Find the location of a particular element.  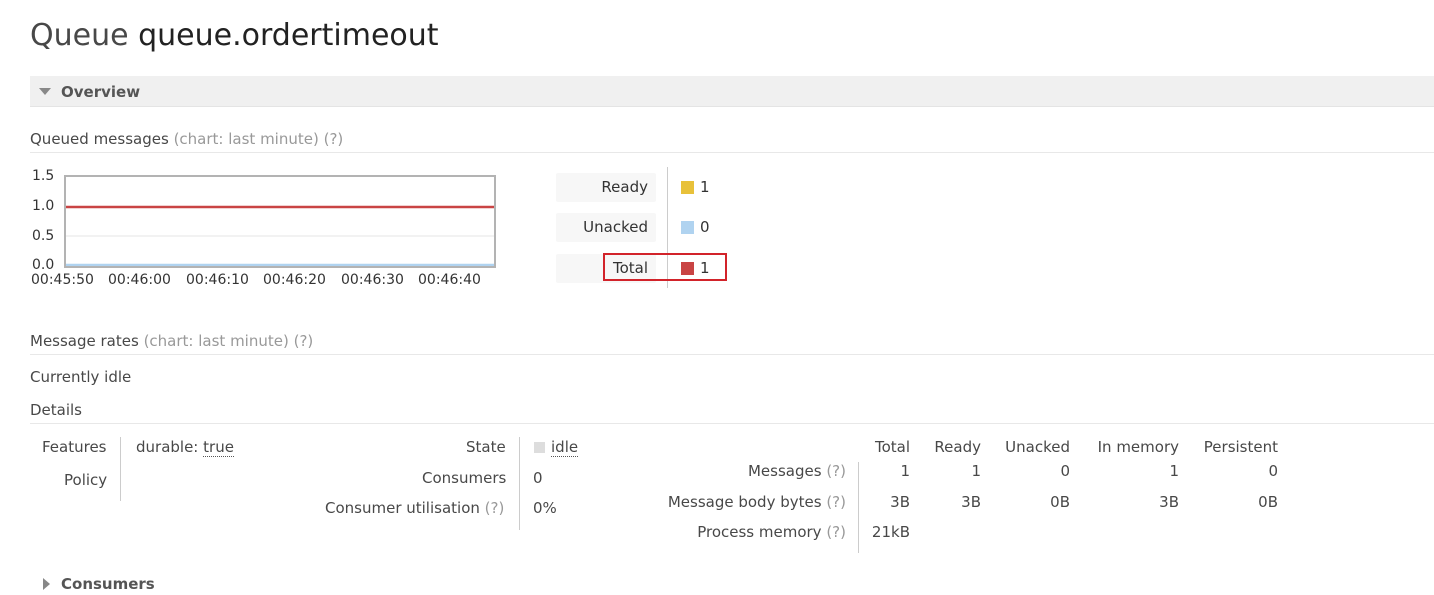

row-label-text: Process memory is located at coordinates (759, 532).